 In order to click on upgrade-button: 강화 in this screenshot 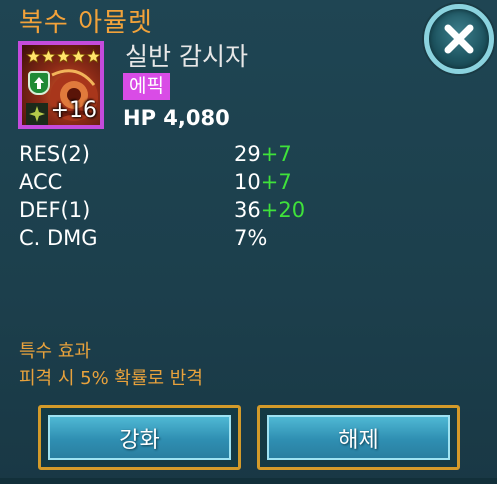, I will do `click(139, 437)`.